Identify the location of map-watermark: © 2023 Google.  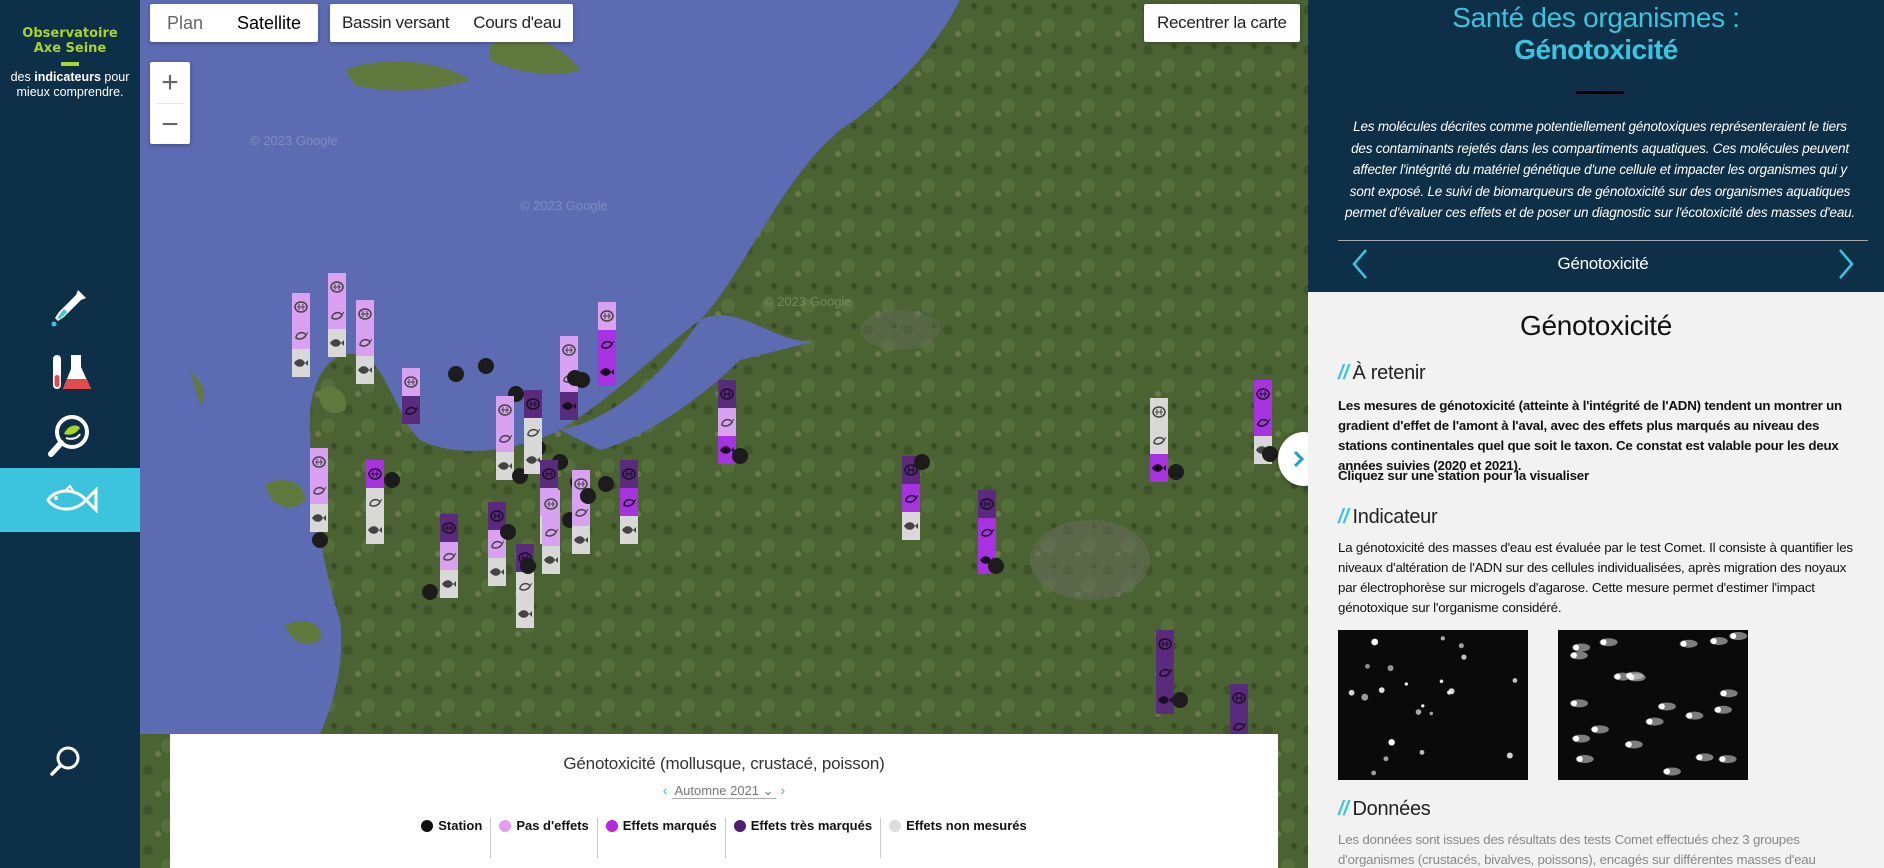
(808, 301).